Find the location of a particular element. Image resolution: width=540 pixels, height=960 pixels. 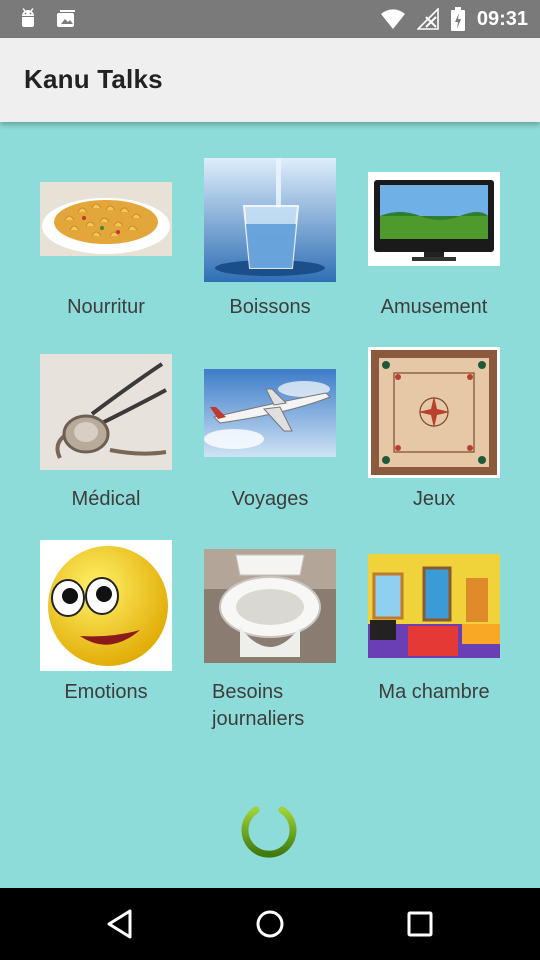

recents-icon is located at coordinates (420, 924).